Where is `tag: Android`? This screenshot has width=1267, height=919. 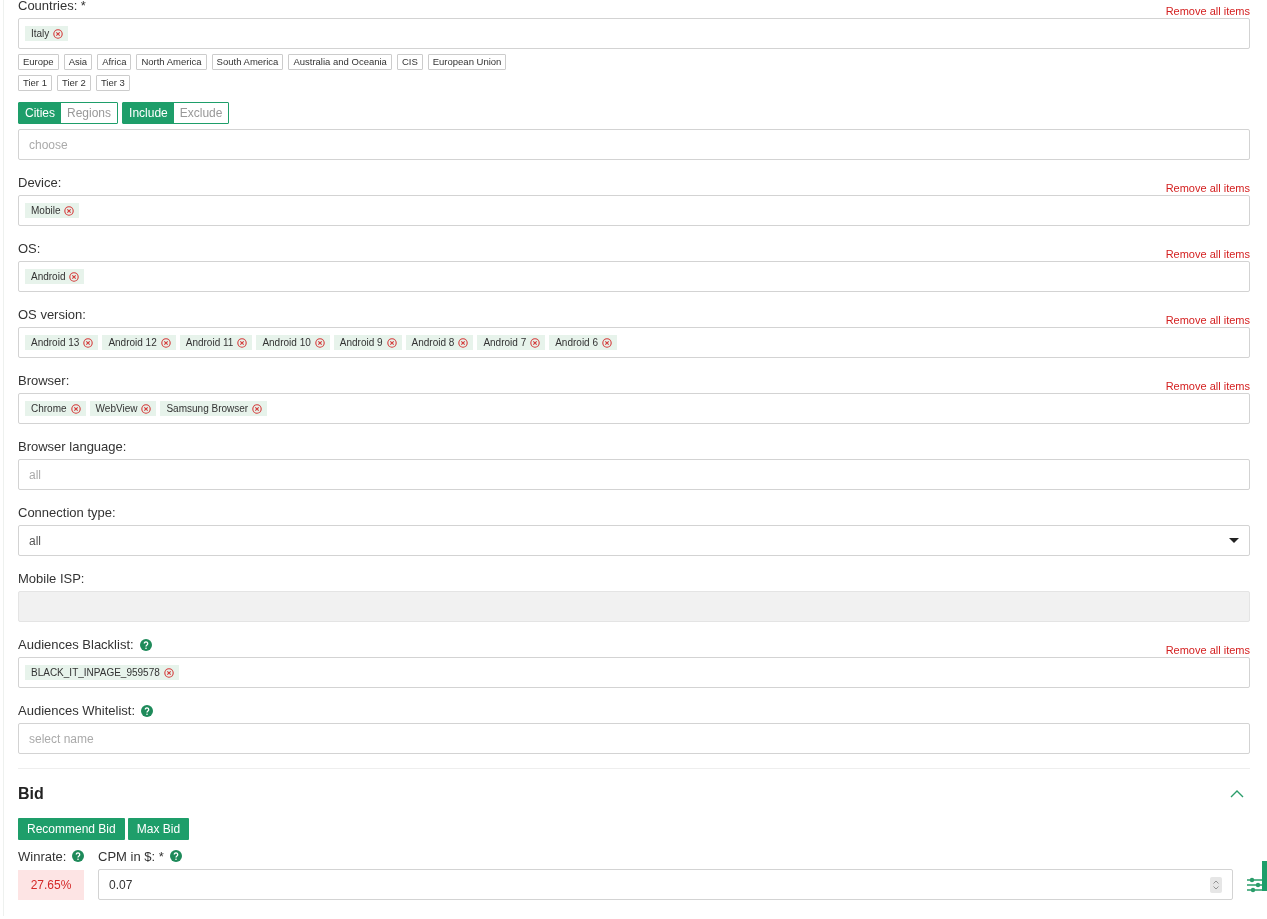
tag: Android is located at coordinates (55, 276).